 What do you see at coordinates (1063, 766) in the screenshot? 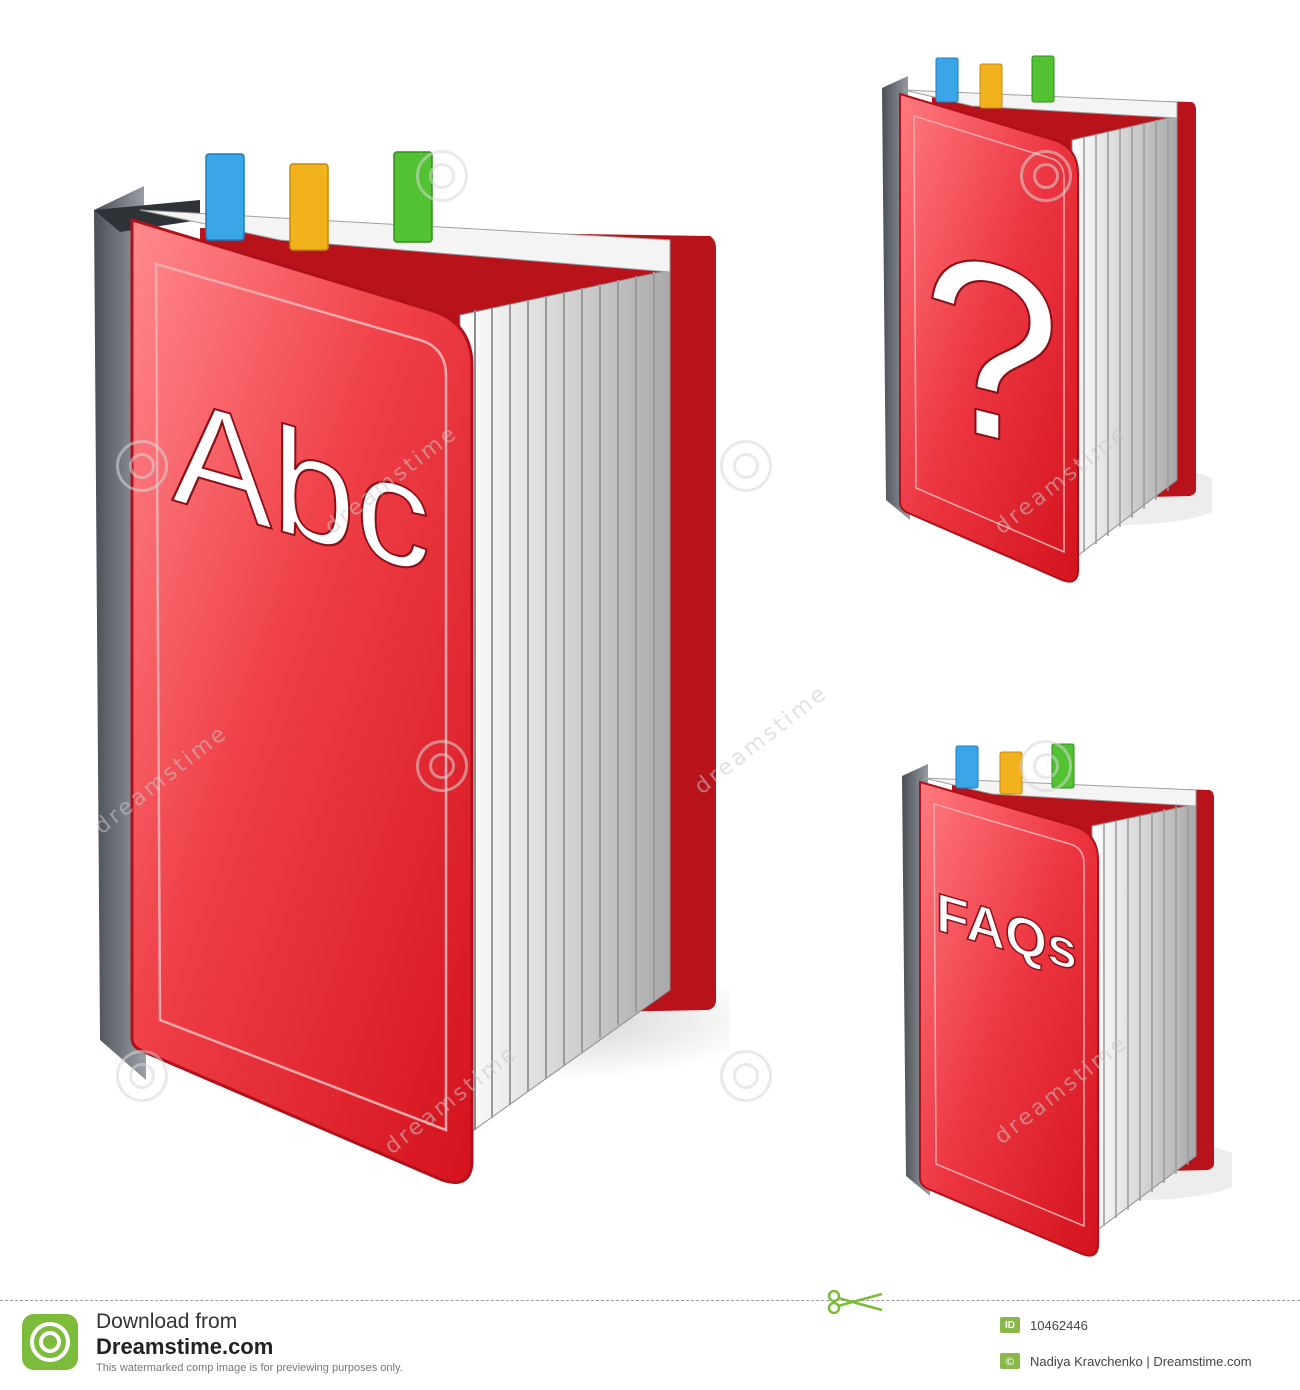
I see `faqs-book-tab-green` at bounding box center [1063, 766].